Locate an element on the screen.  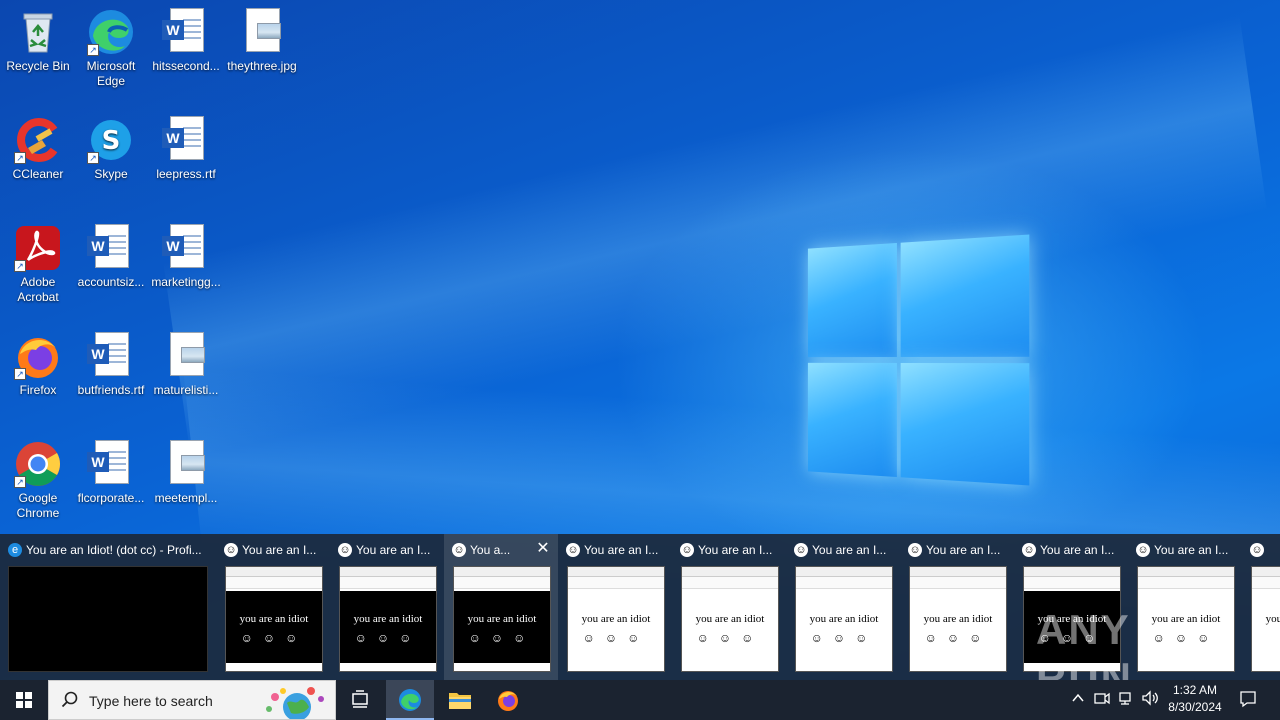
window-thumbnail-active: ☺ You a... ✕ you are an idiot ☺☺☺ is located at coordinates (501, 607).